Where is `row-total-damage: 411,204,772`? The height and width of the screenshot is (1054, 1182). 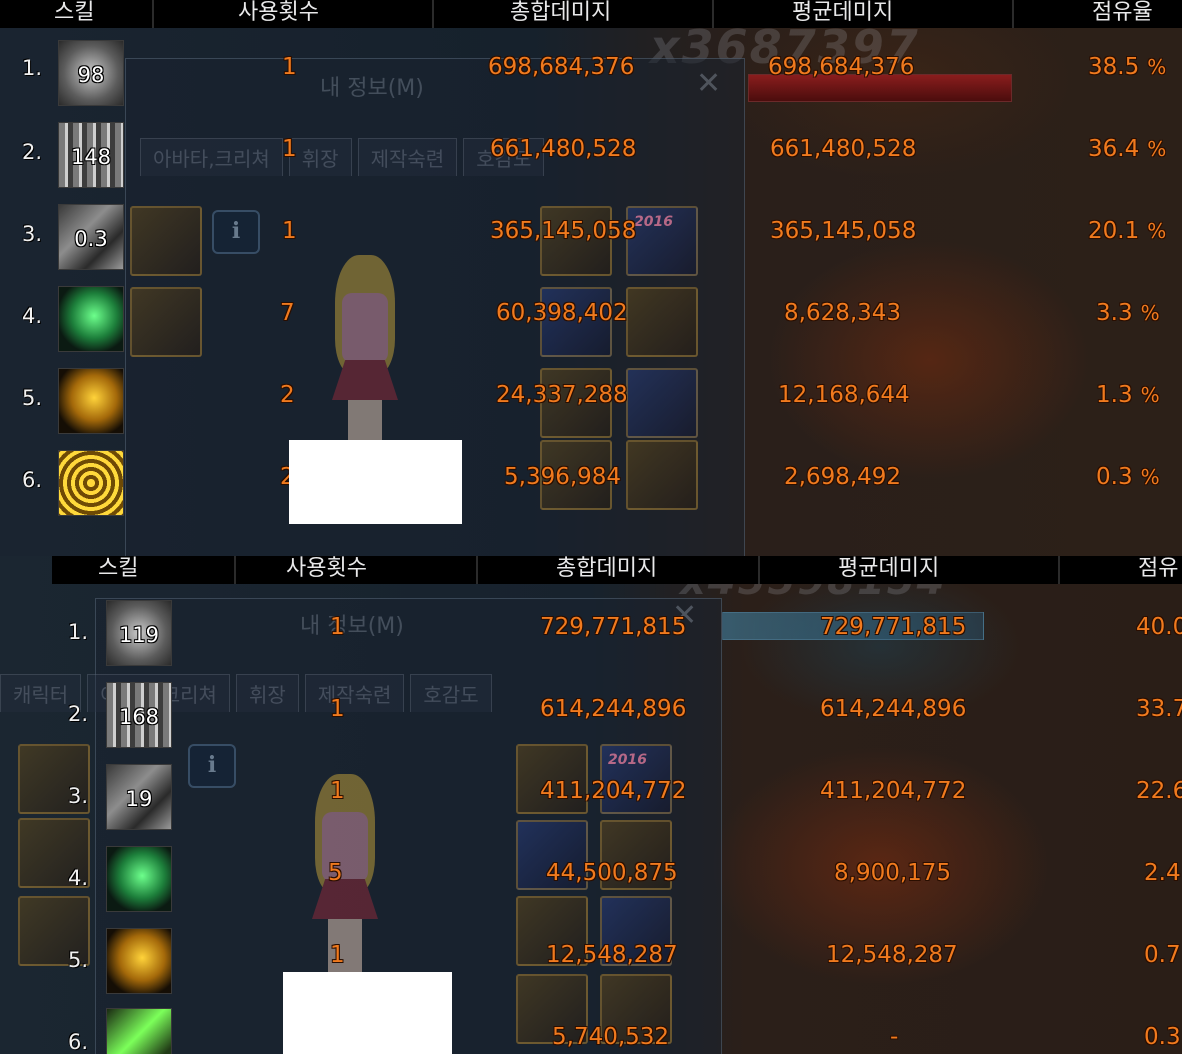 row-total-damage: 411,204,772 is located at coordinates (613, 791).